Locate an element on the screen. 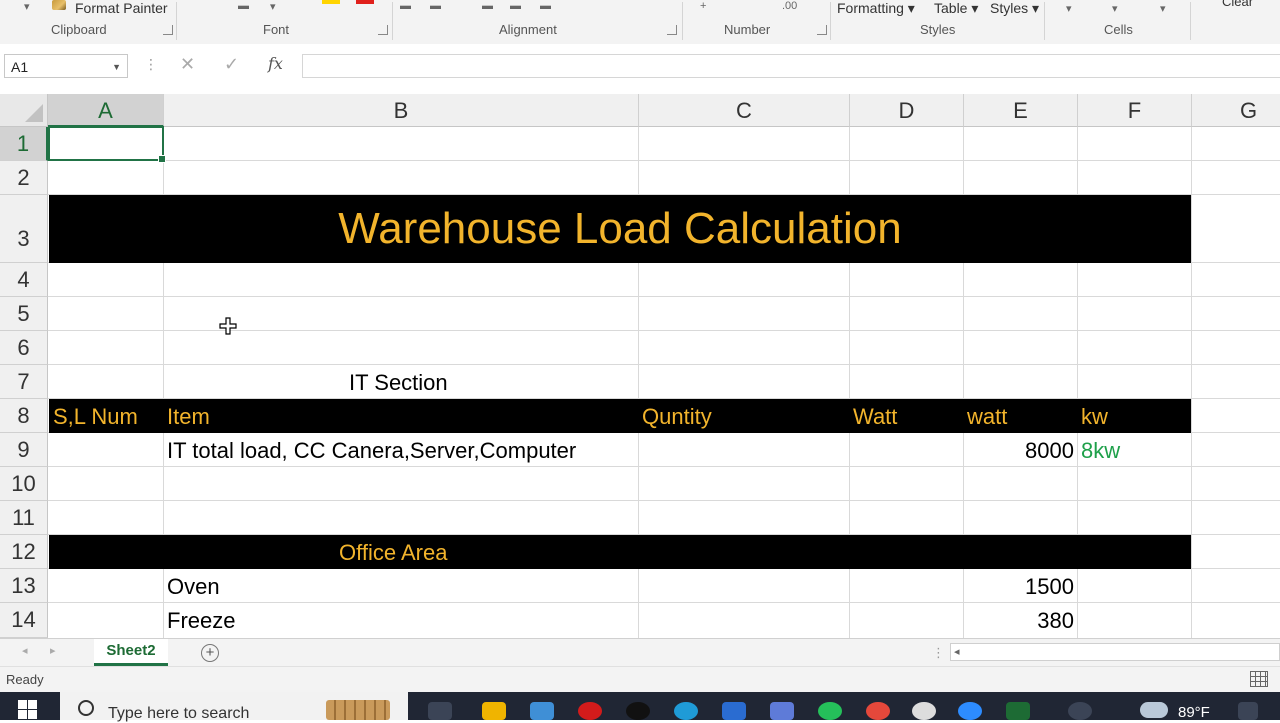  it-load-watt: 8000 is located at coordinates (1019, 450).